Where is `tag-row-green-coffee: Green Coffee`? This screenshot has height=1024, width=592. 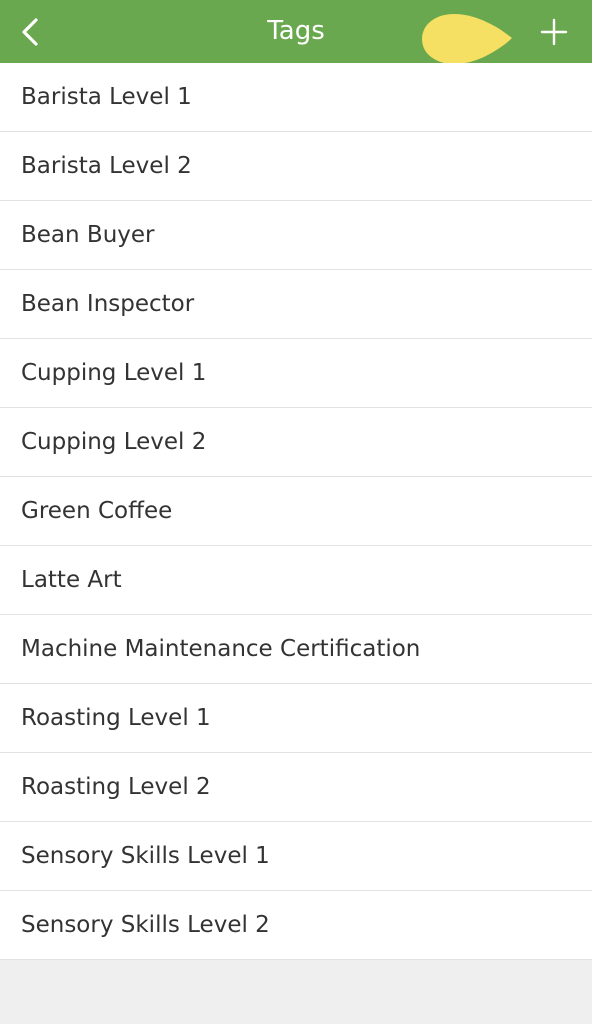
tag-row-green-coffee: Green Coffee is located at coordinates (296, 511).